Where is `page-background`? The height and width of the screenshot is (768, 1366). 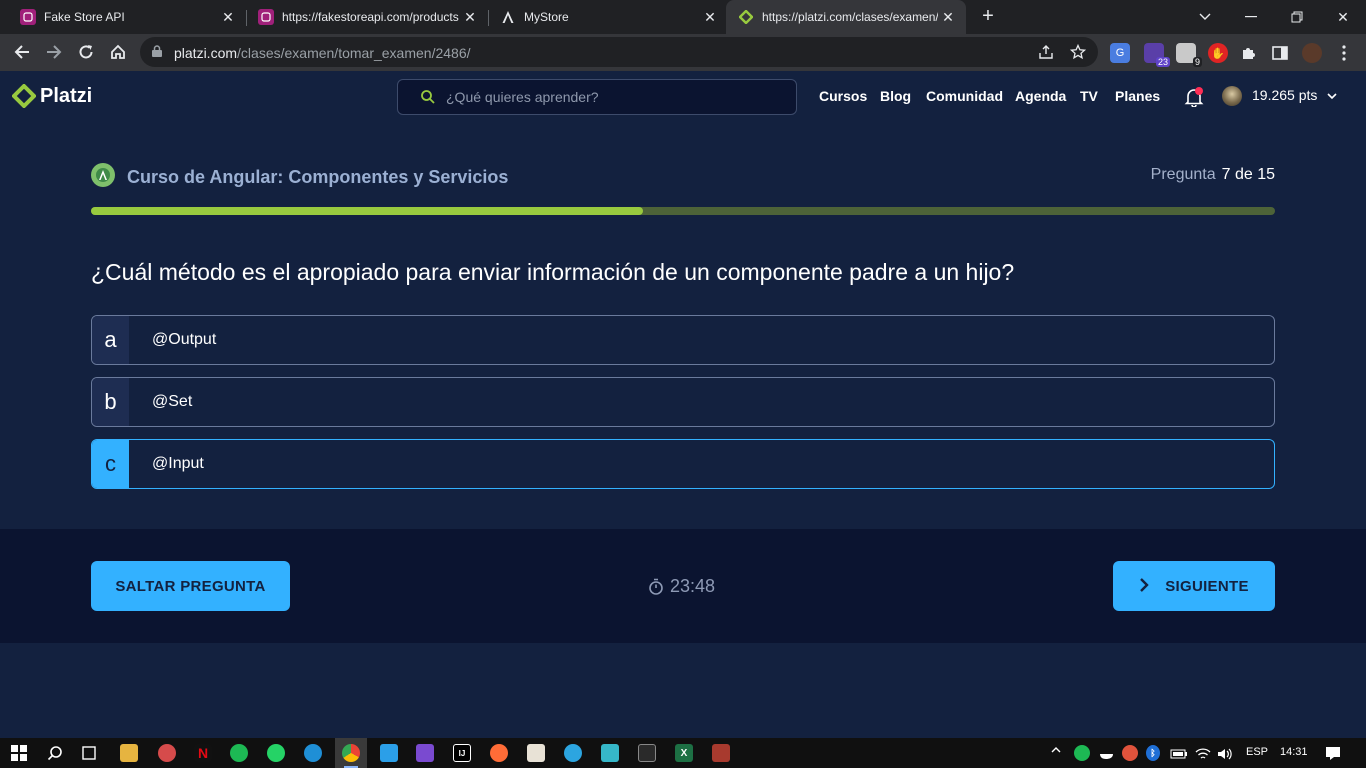
page-background is located at coordinates (683, 690).